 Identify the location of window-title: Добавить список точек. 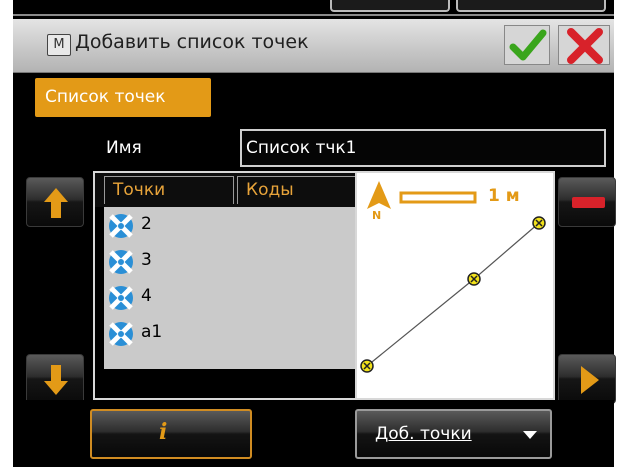
(192, 42).